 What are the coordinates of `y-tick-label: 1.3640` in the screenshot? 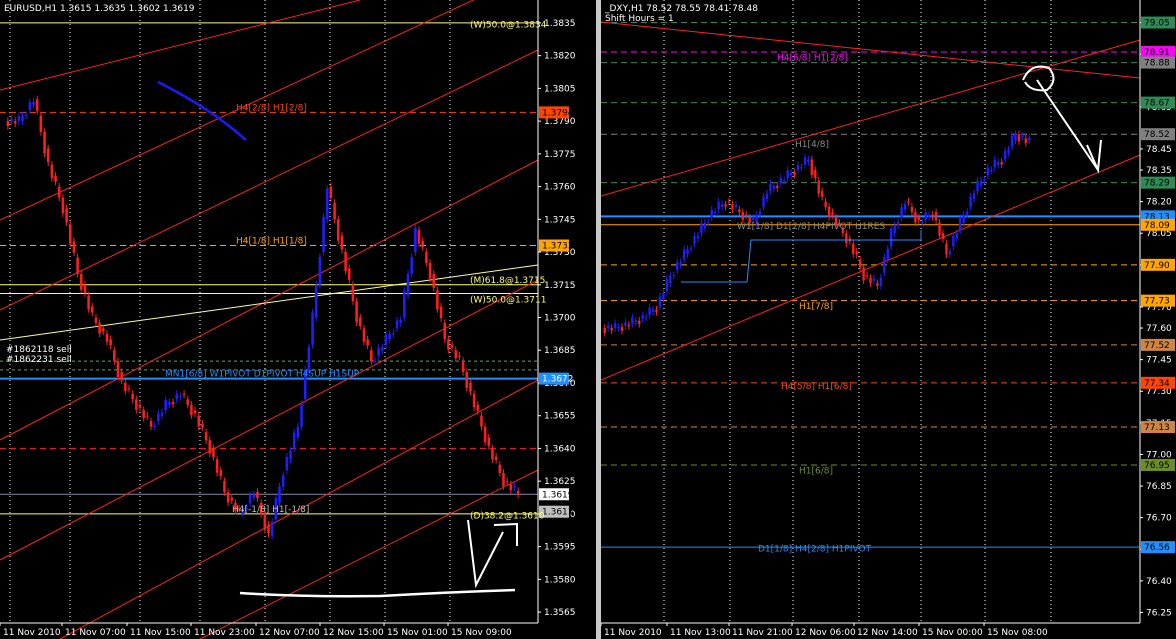 It's located at (560, 449).